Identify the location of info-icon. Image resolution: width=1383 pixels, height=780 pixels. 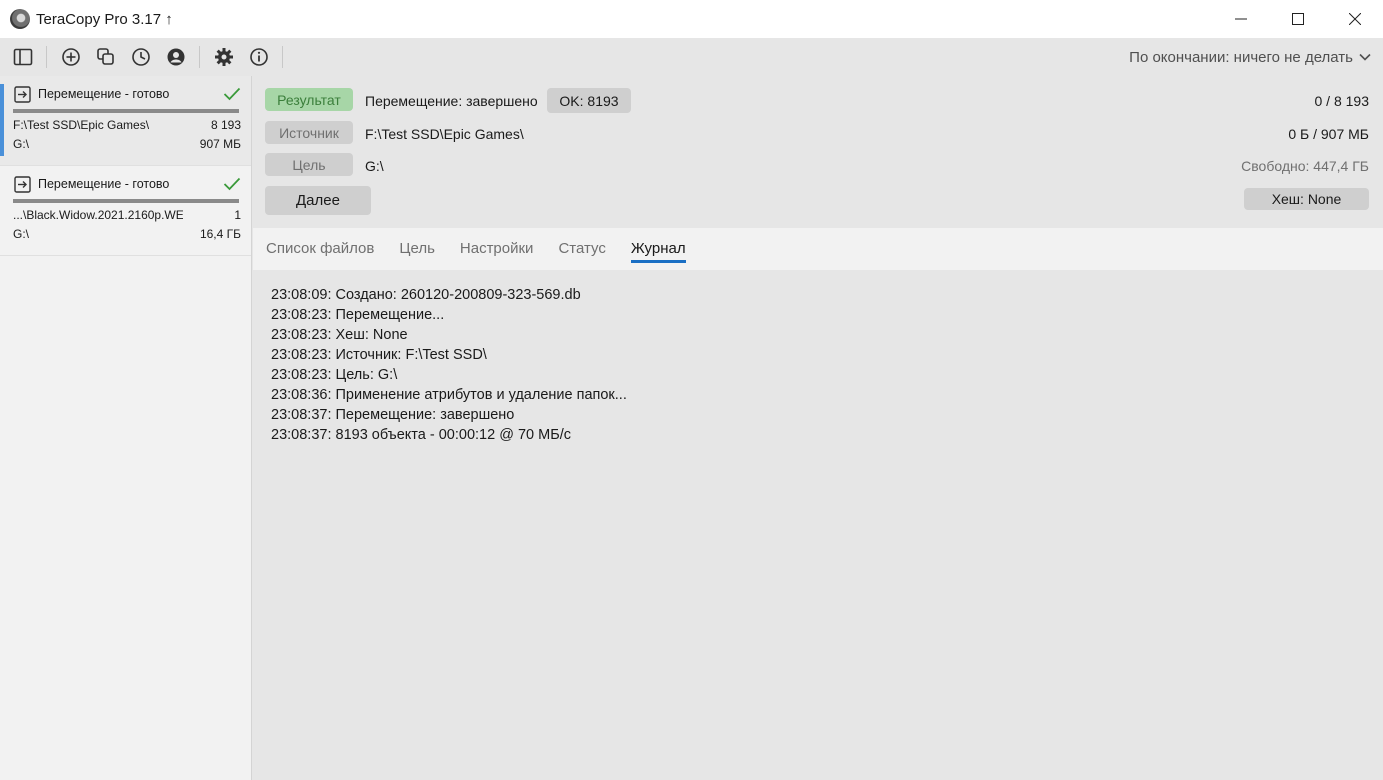
(258, 57).